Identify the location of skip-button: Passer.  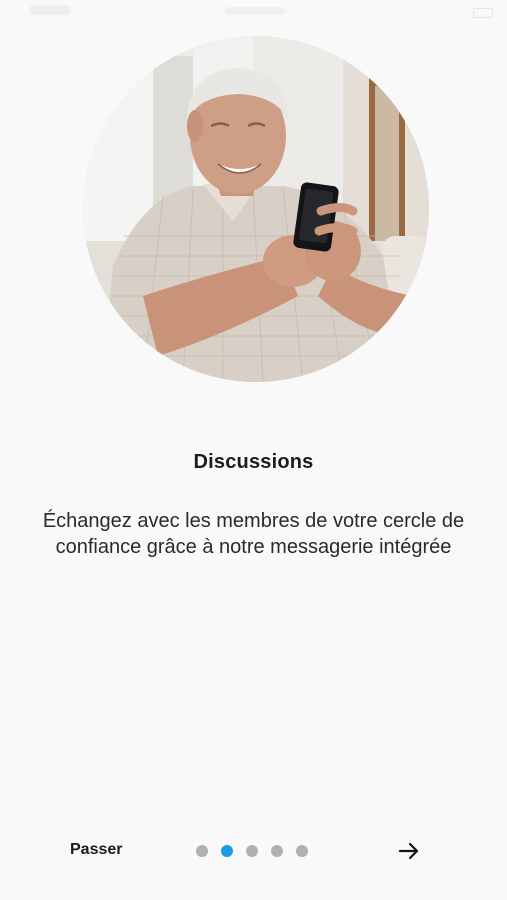
(96, 850).